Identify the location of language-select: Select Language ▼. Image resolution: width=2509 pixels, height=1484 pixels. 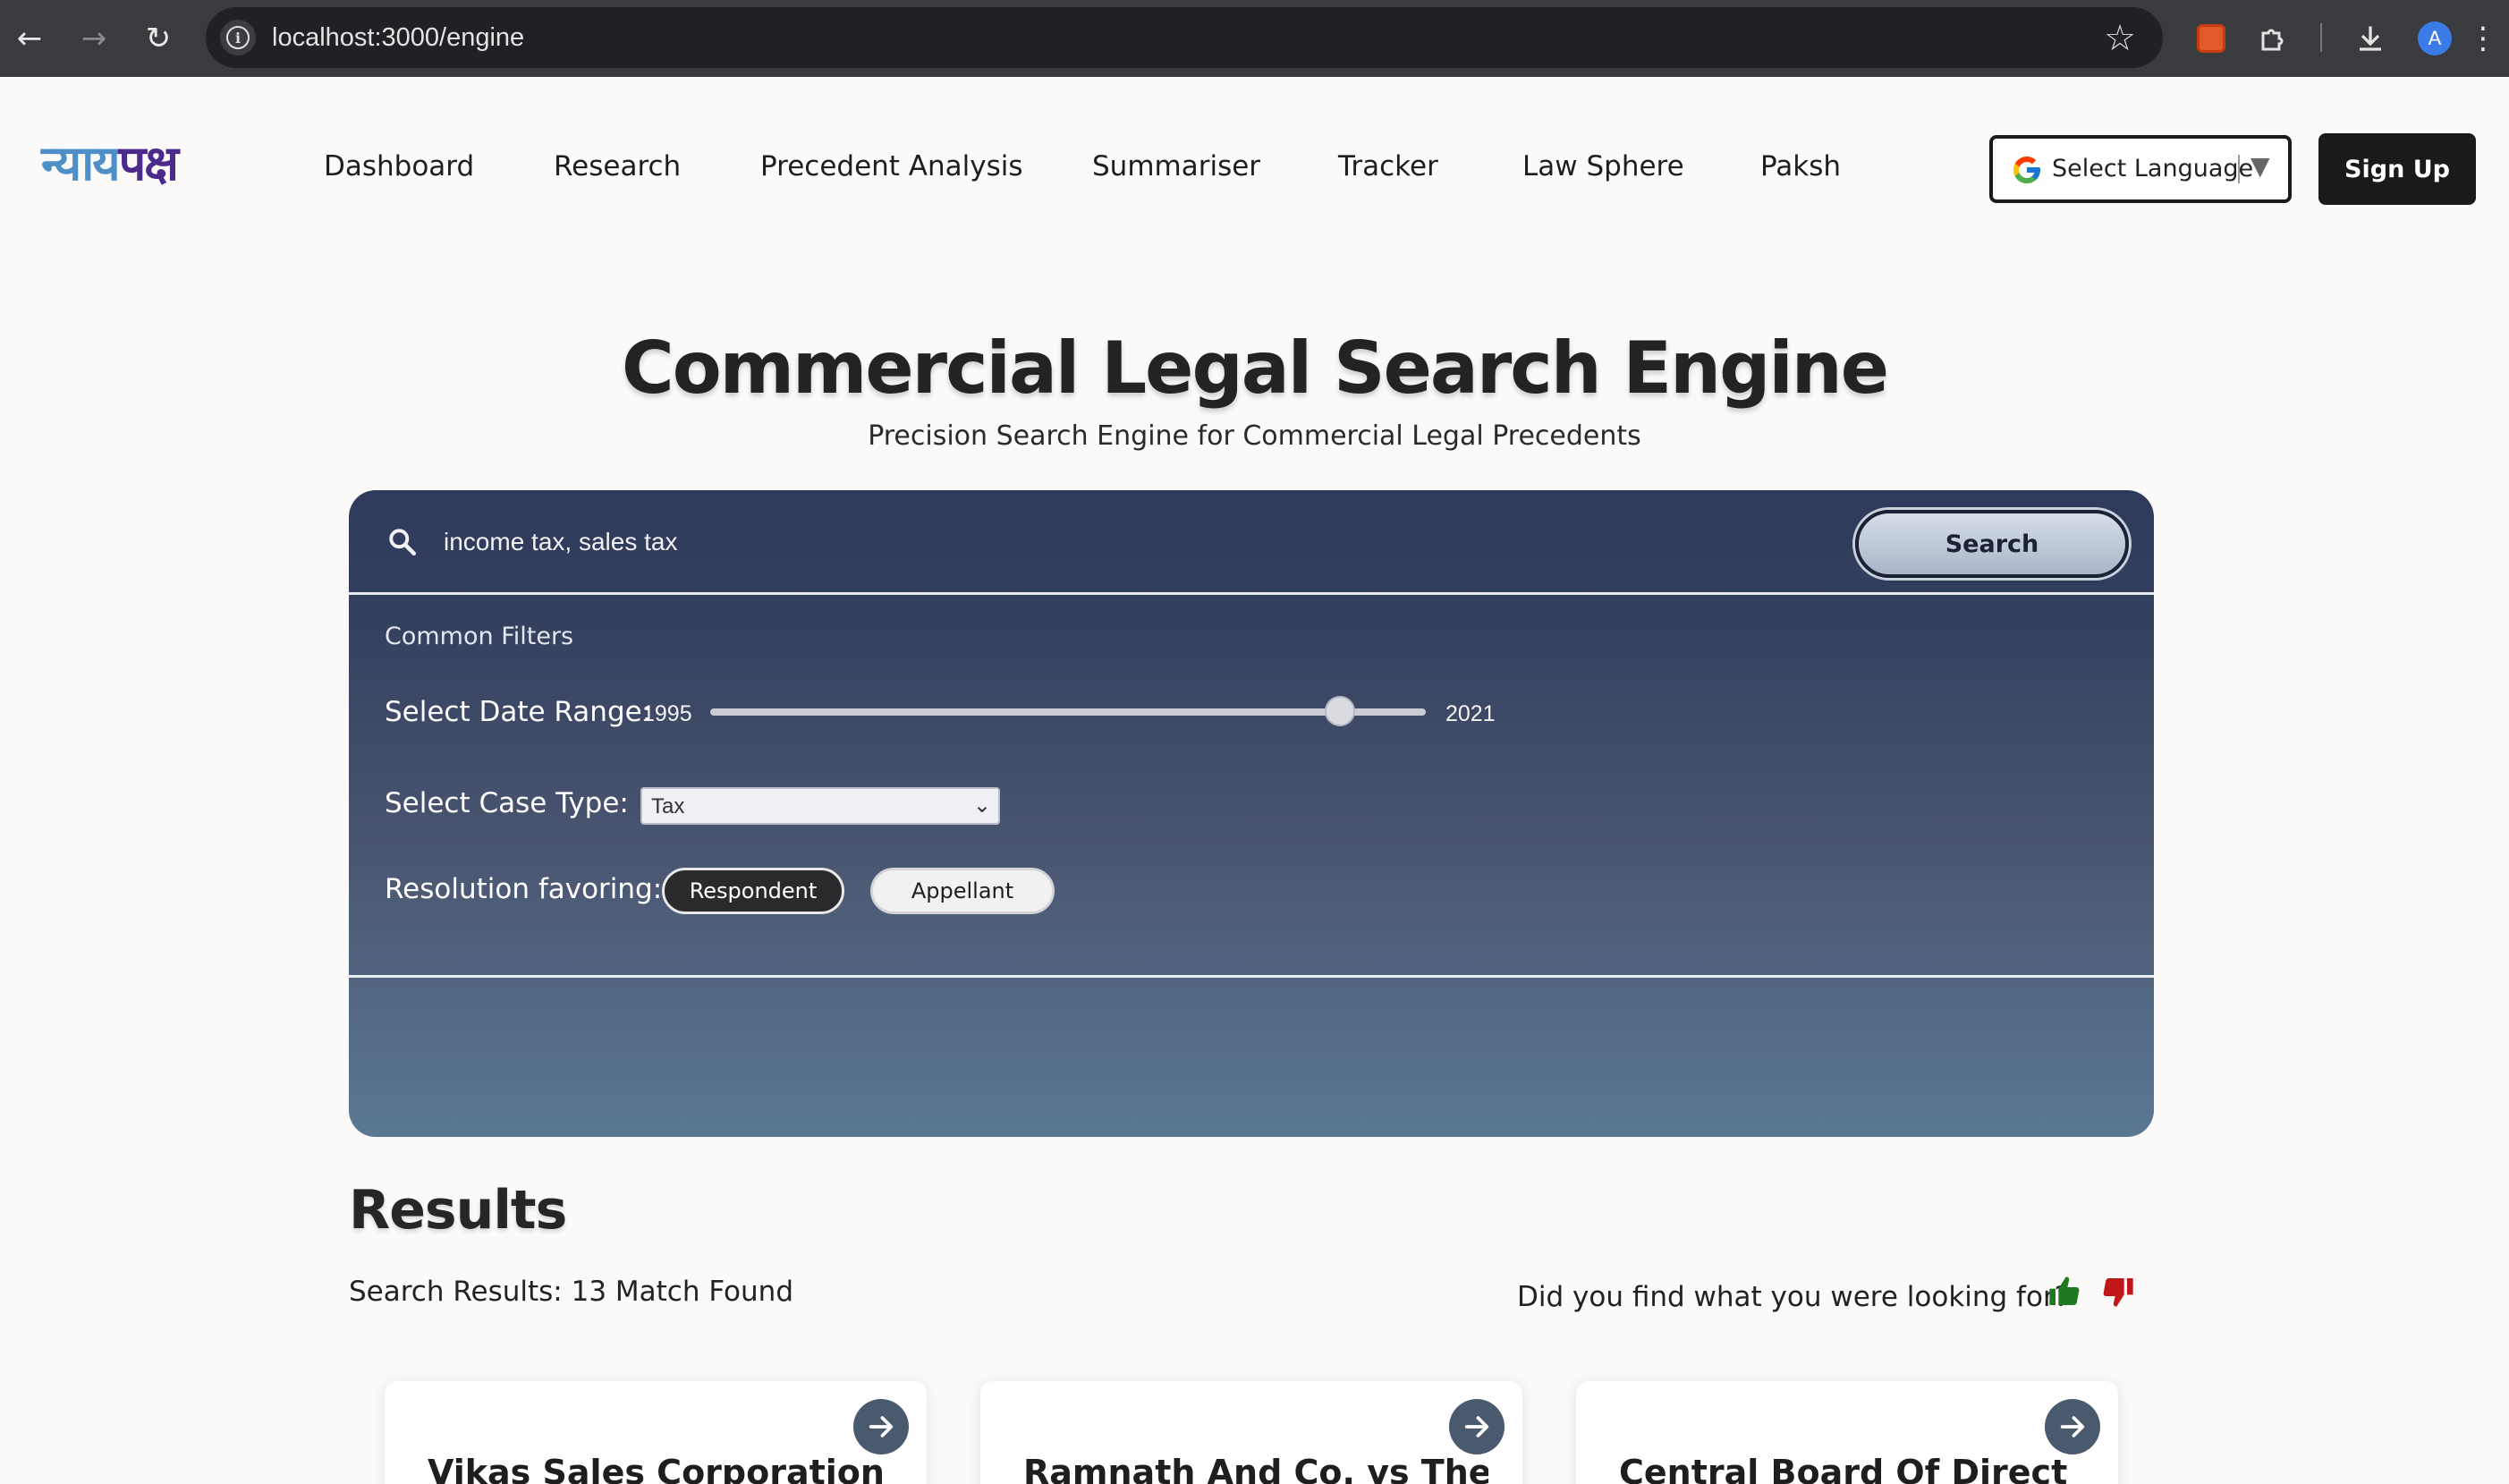
(2141, 169).